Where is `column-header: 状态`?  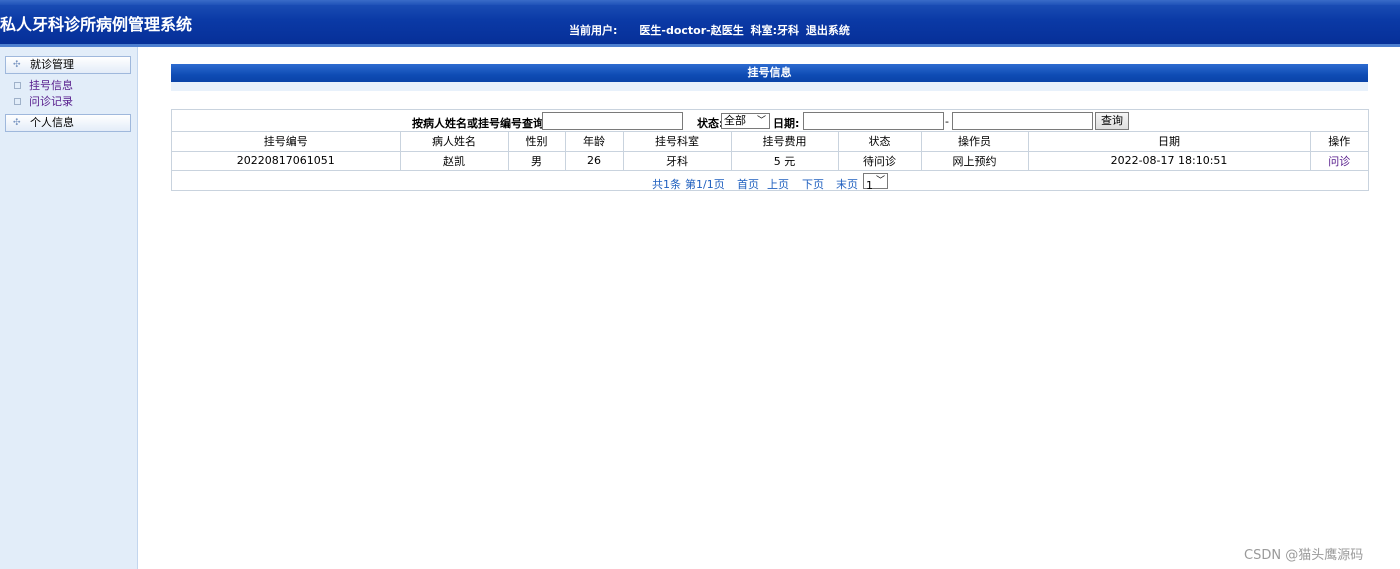
column-header: 状态 is located at coordinates (879, 142).